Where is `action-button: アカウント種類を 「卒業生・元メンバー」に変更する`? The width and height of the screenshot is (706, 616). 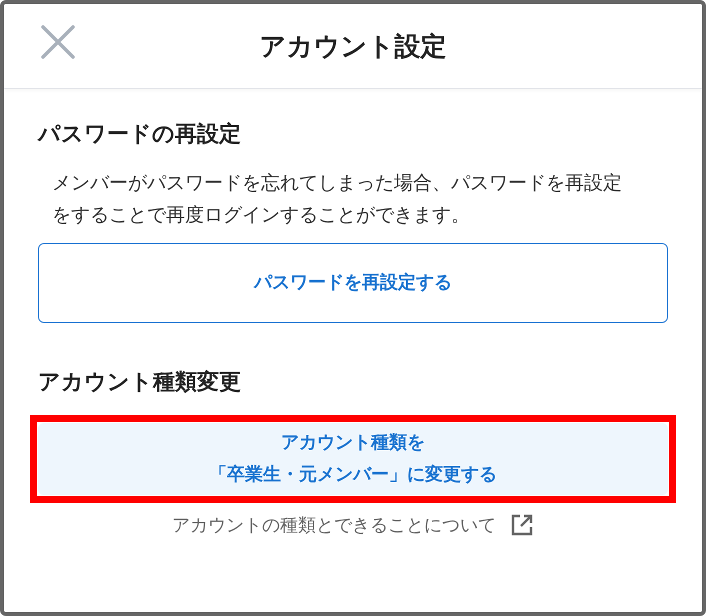
action-button: アカウント種類を 「卒業生・元メンバー」に変更する is located at coordinates (353, 459).